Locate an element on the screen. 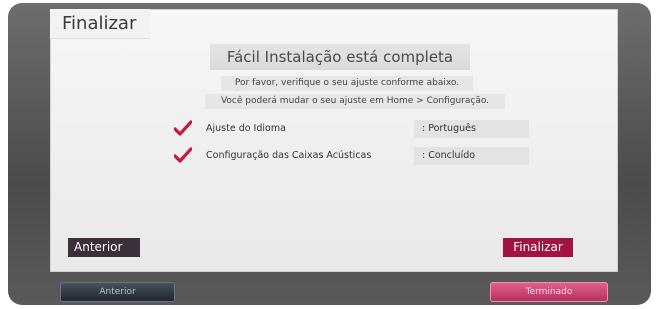 This screenshot has width=659, height=309. page-title: Finalizar is located at coordinates (99, 23).